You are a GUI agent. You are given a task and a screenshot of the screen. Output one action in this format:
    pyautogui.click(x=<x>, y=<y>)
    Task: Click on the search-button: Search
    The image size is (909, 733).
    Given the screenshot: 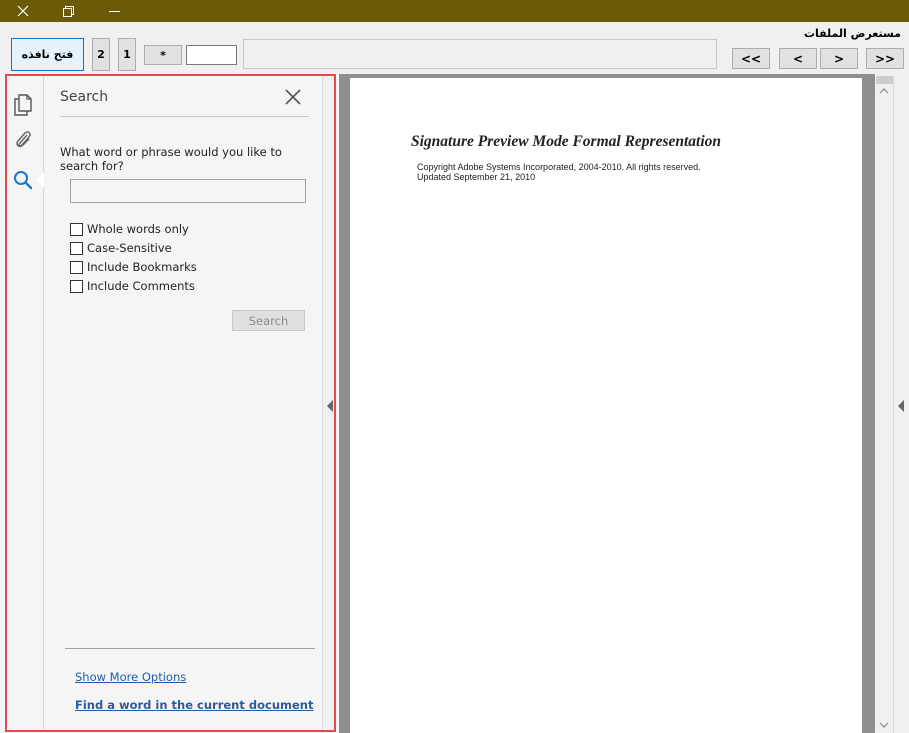 What is the action you would take?
    pyautogui.click(x=268, y=320)
    